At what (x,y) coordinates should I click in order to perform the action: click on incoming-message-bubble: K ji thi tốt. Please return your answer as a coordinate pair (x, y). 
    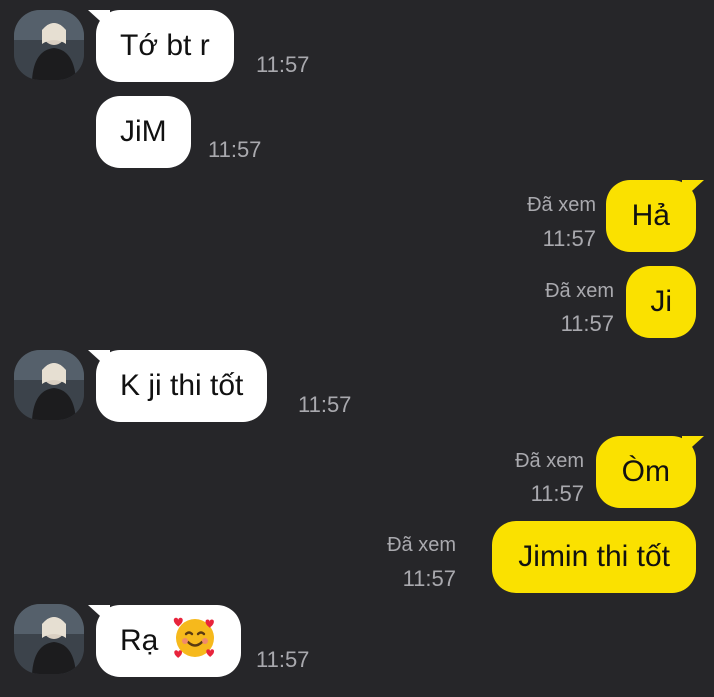
    Looking at the image, I should click on (178, 386).